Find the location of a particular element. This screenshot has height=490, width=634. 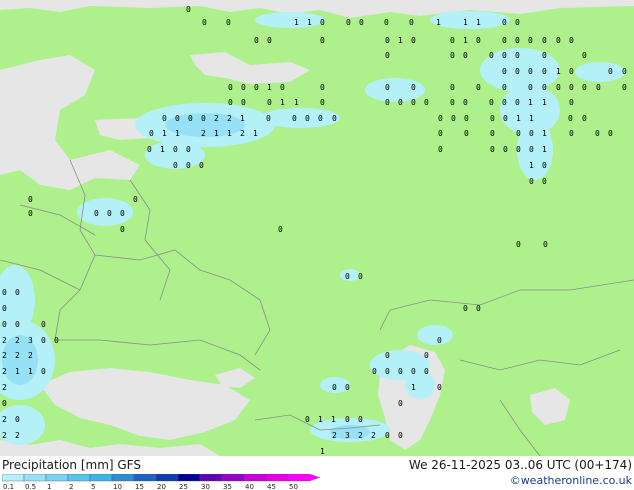

scale-tick-label: 1 is located at coordinates (49, 486).